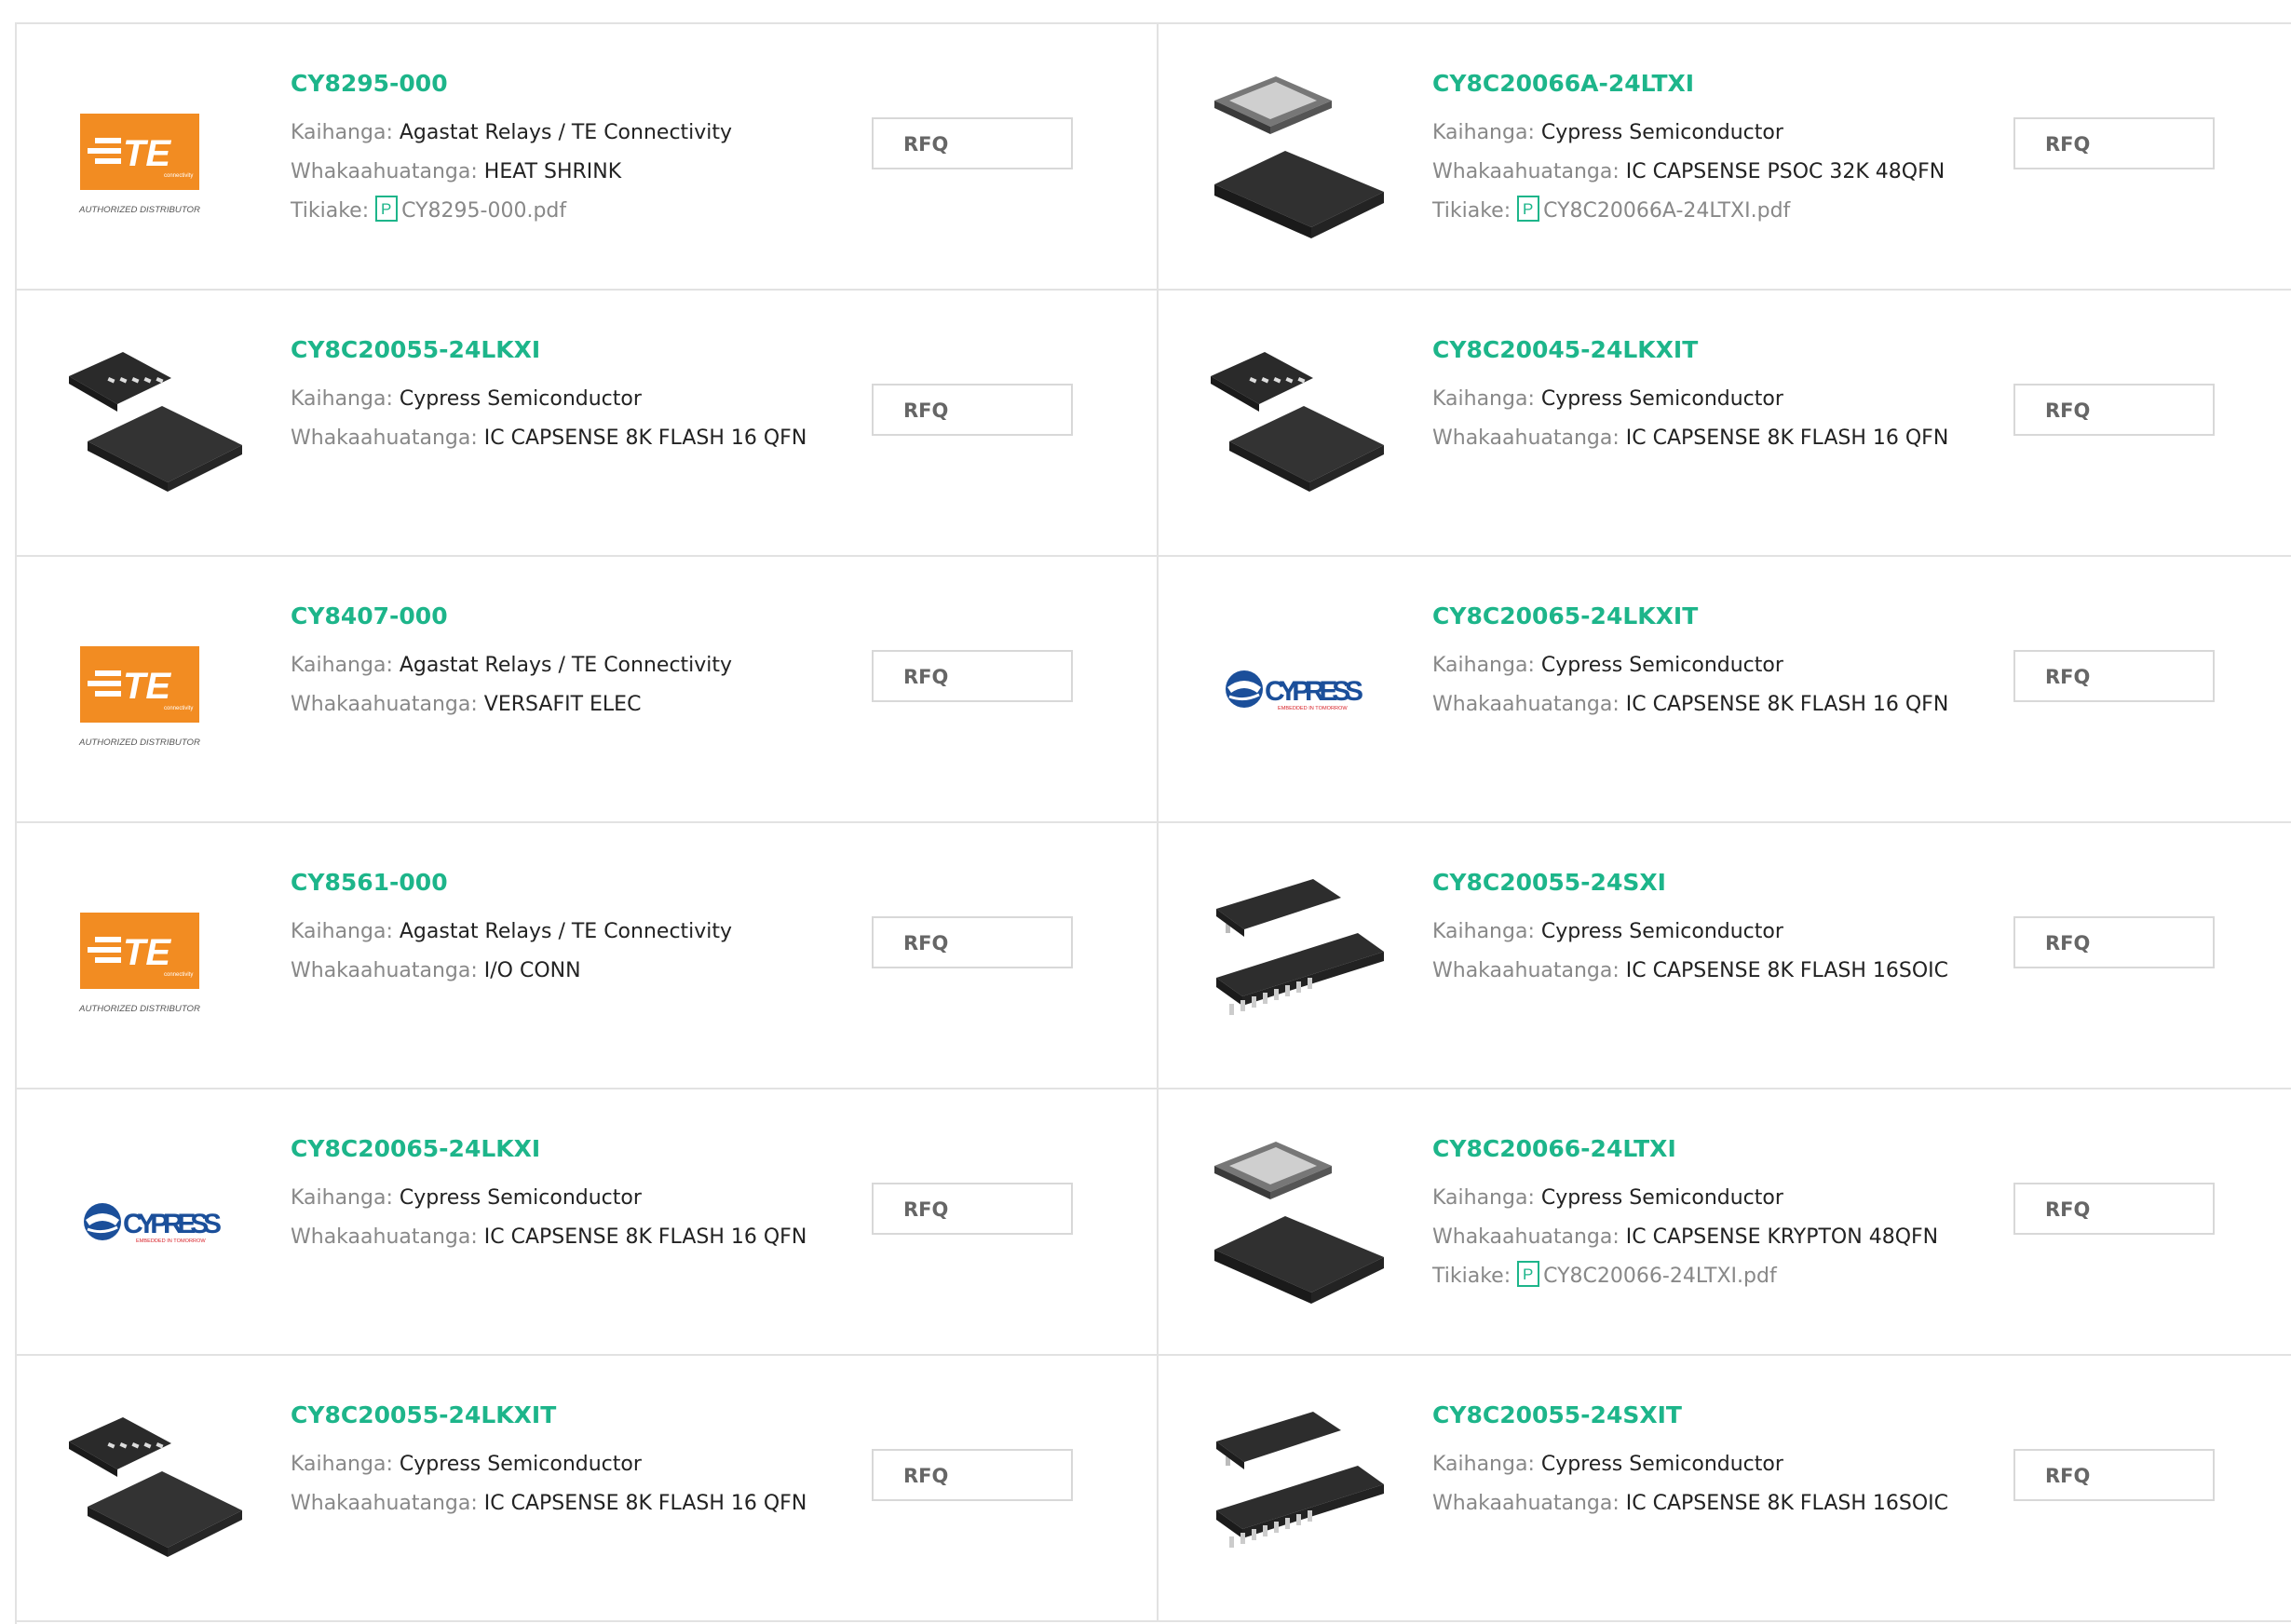  What do you see at coordinates (566, 931) in the screenshot?
I see `manufacturer-value: Agastat Relays / TE Connectivity` at bounding box center [566, 931].